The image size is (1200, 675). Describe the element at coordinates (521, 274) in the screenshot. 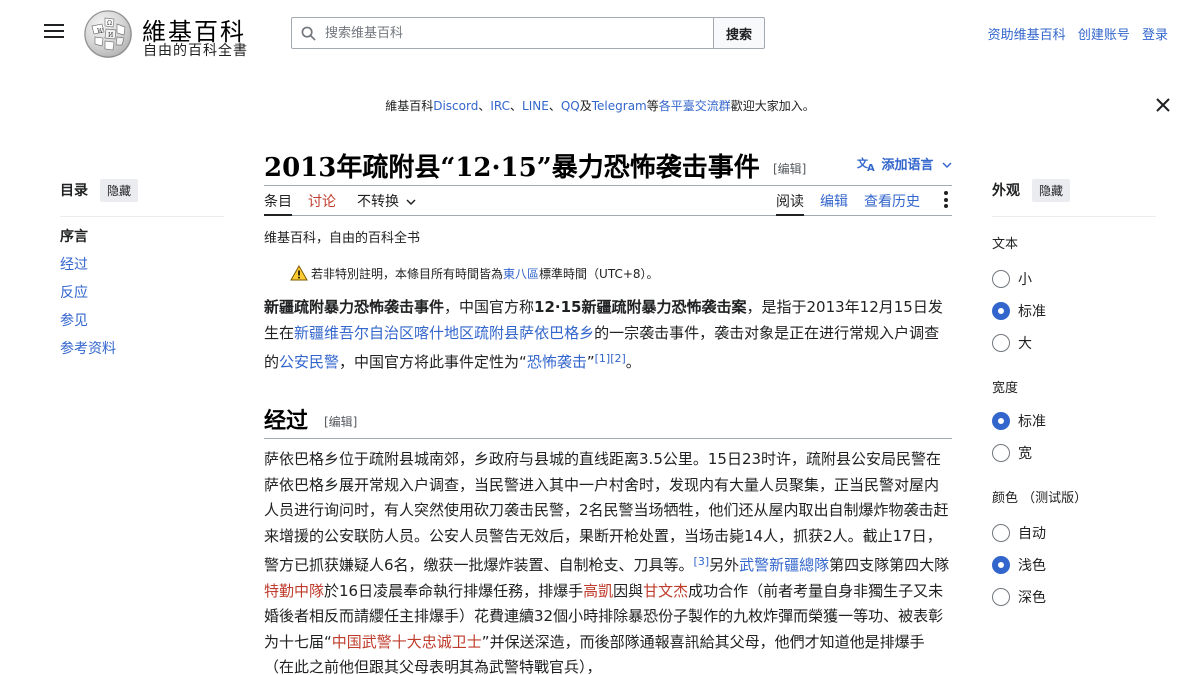

I see `utc8-link: 東八區` at that location.